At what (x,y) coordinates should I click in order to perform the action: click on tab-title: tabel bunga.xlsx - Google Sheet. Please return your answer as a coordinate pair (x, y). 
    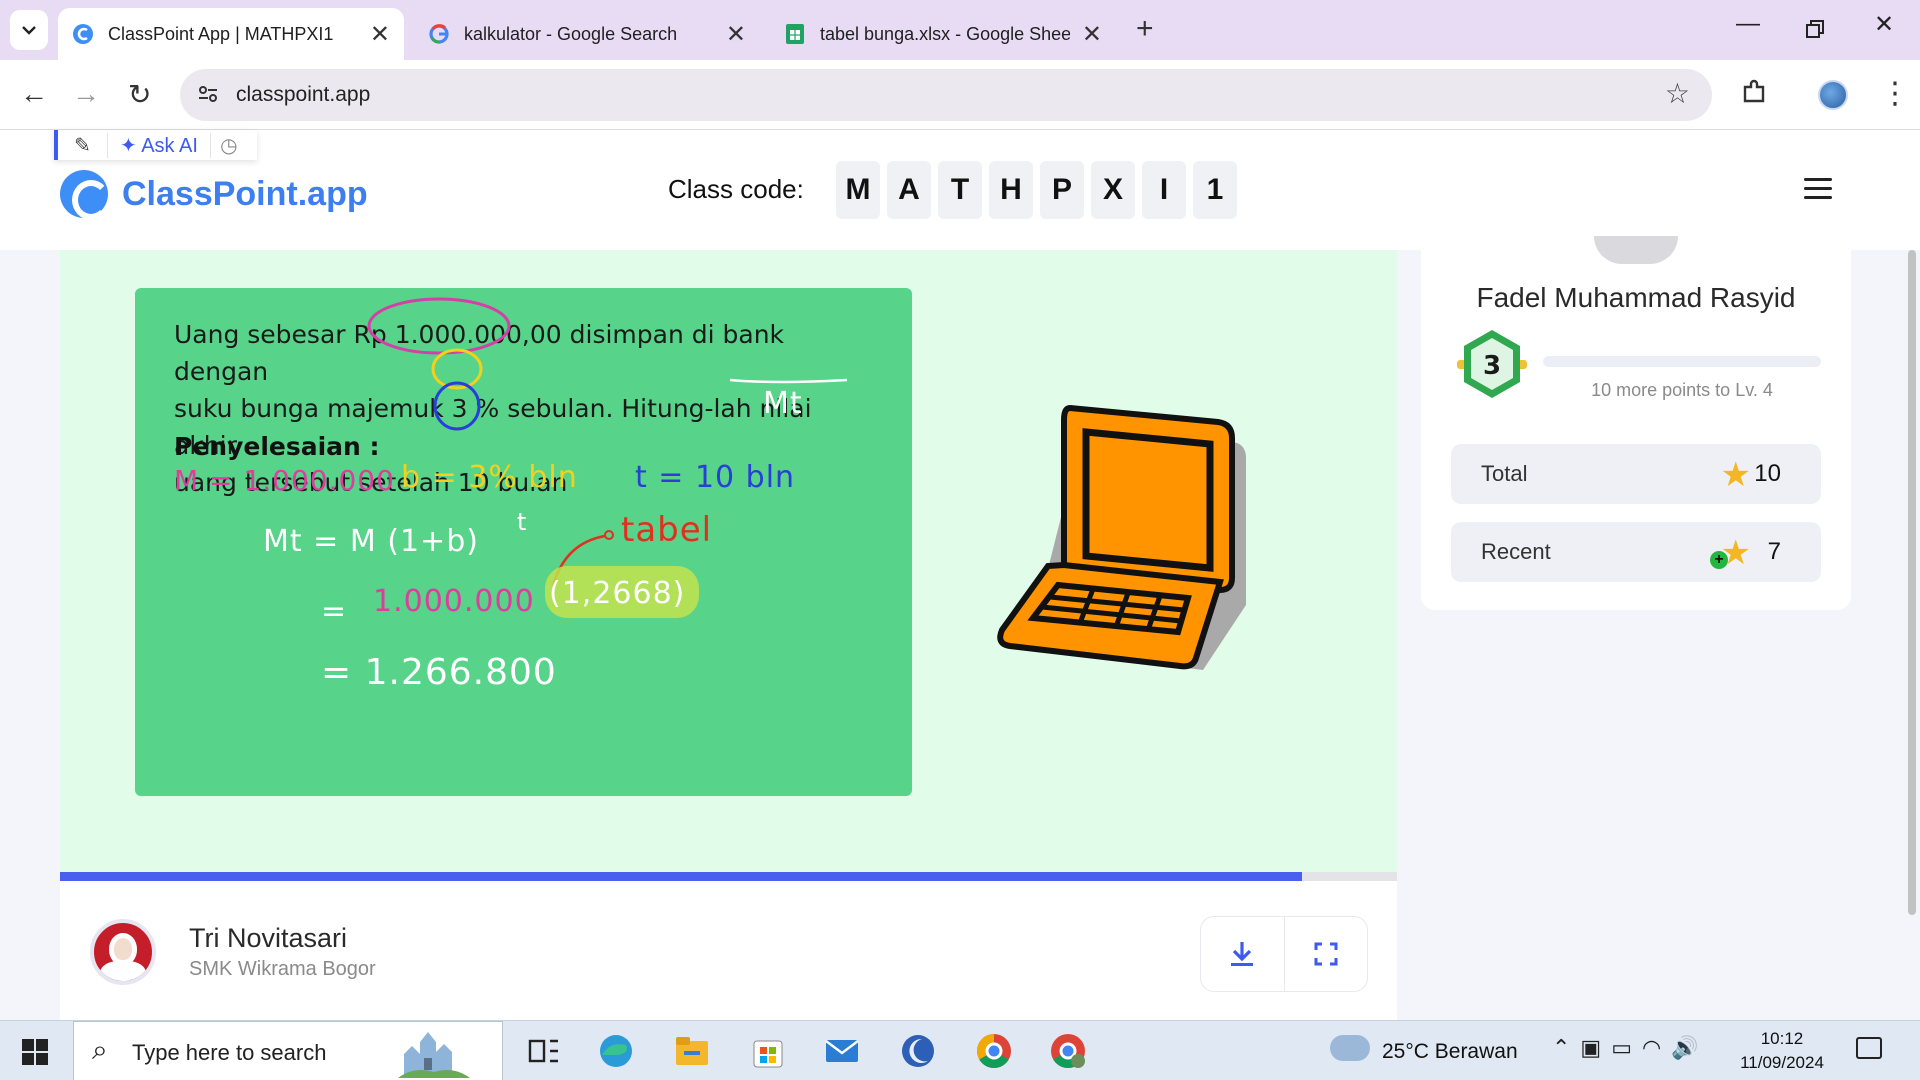
    Looking at the image, I should click on (945, 33).